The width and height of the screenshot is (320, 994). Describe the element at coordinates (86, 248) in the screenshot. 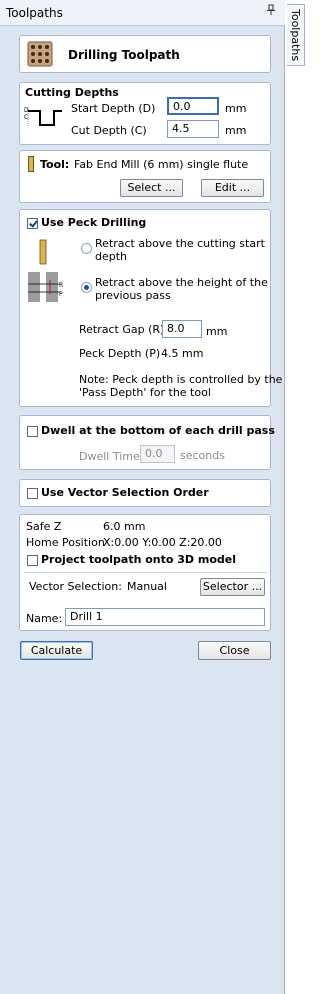

I see `retract-start-depth-radio` at that location.